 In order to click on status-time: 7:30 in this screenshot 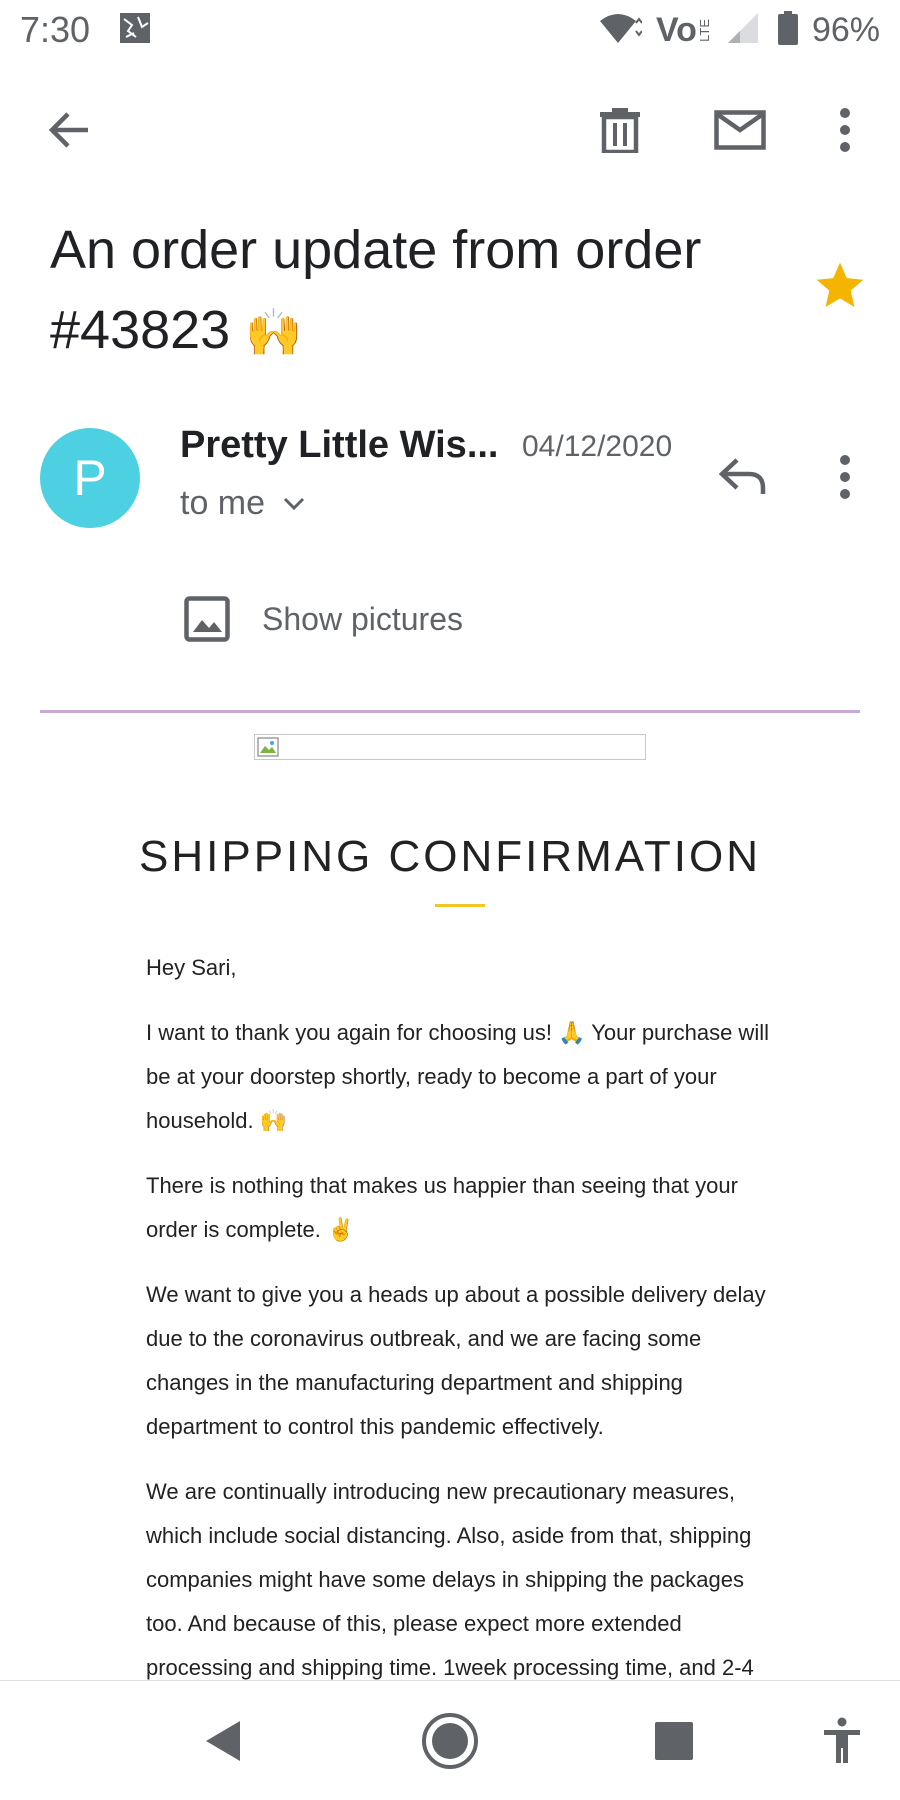, I will do `click(55, 29)`.